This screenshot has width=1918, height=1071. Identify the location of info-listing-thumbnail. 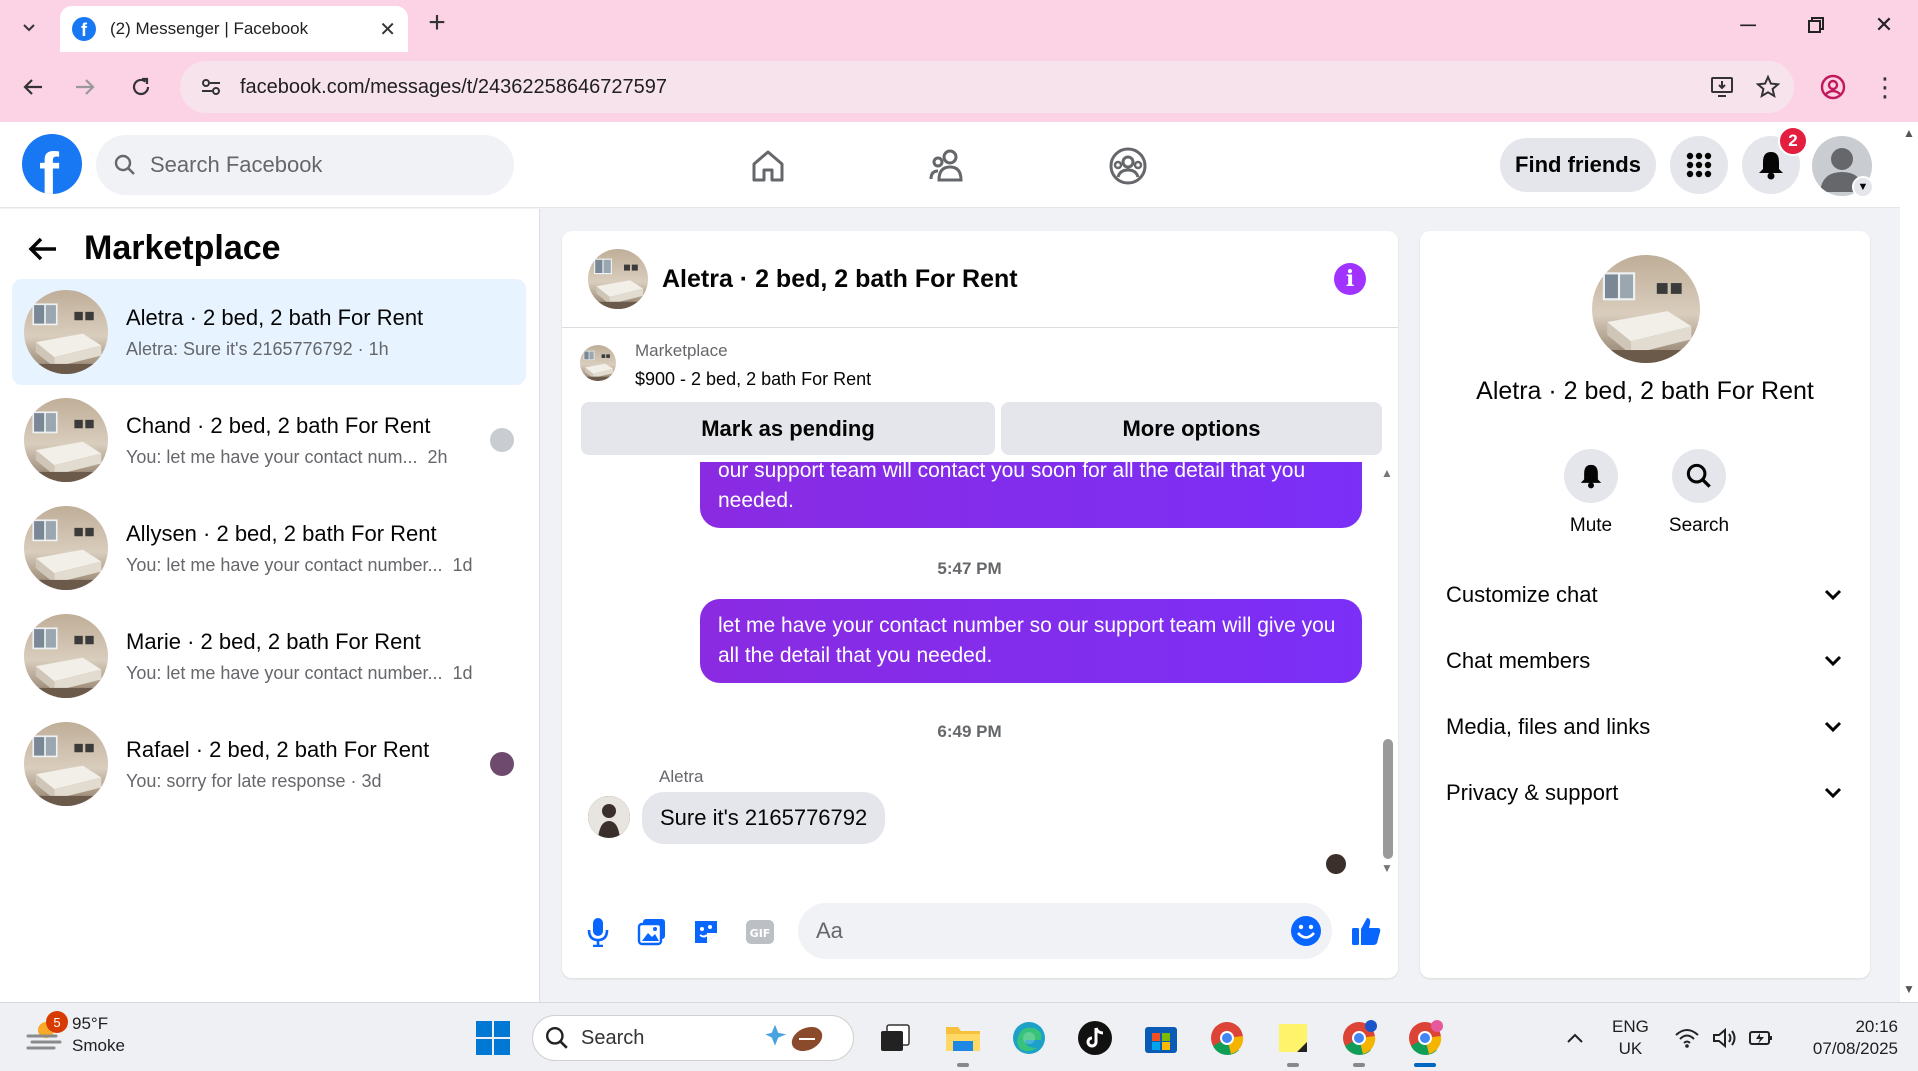
(1646, 309).